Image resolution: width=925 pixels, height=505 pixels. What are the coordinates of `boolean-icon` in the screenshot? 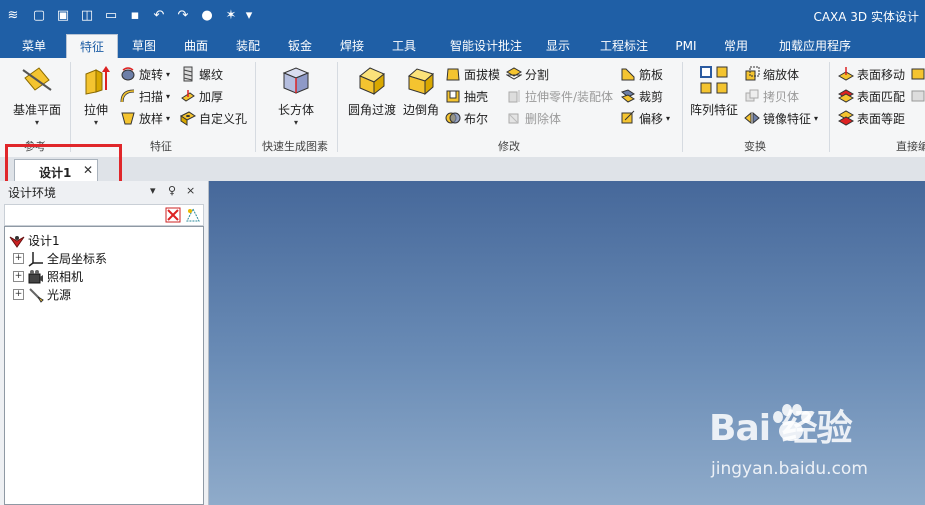 It's located at (453, 118).